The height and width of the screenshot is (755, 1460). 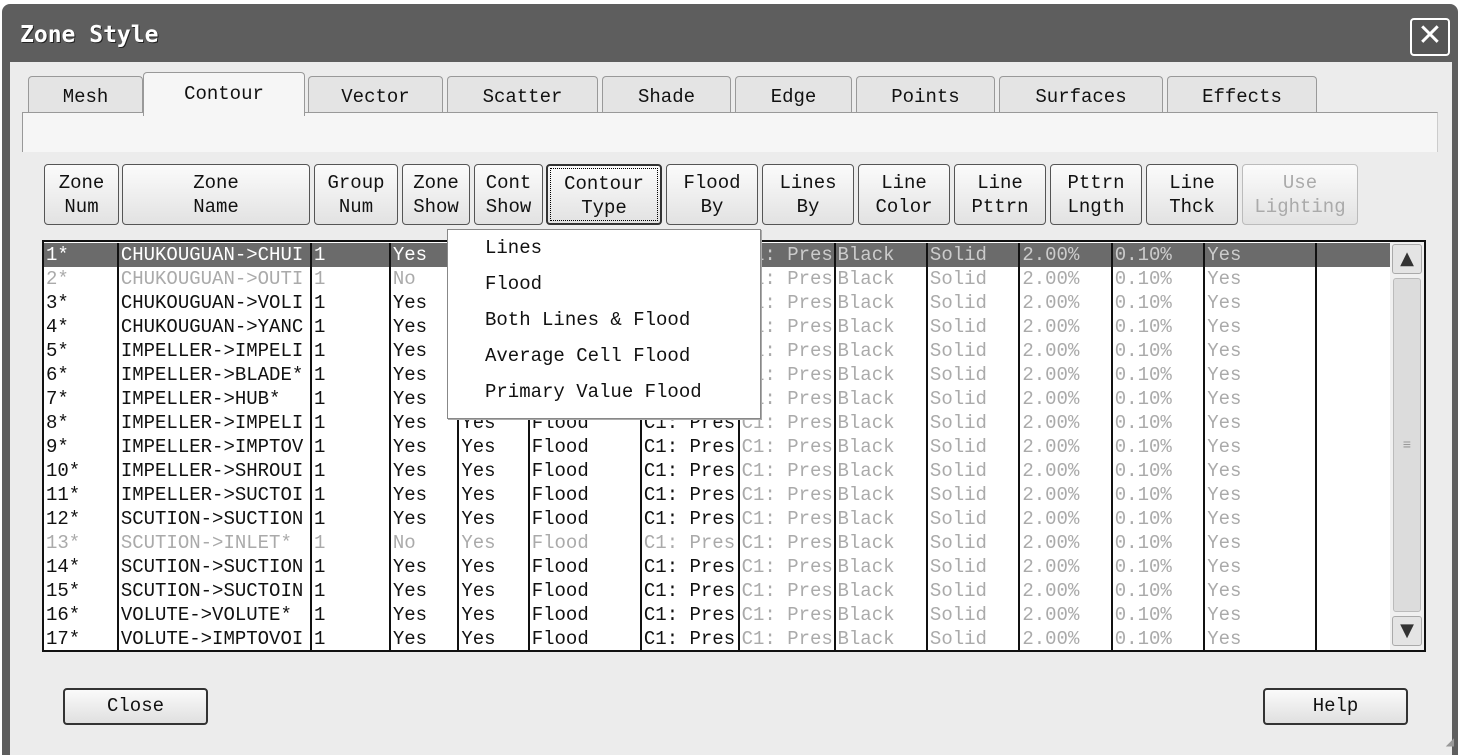 What do you see at coordinates (375, 95) in the screenshot?
I see `tab-vector: Vector` at bounding box center [375, 95].